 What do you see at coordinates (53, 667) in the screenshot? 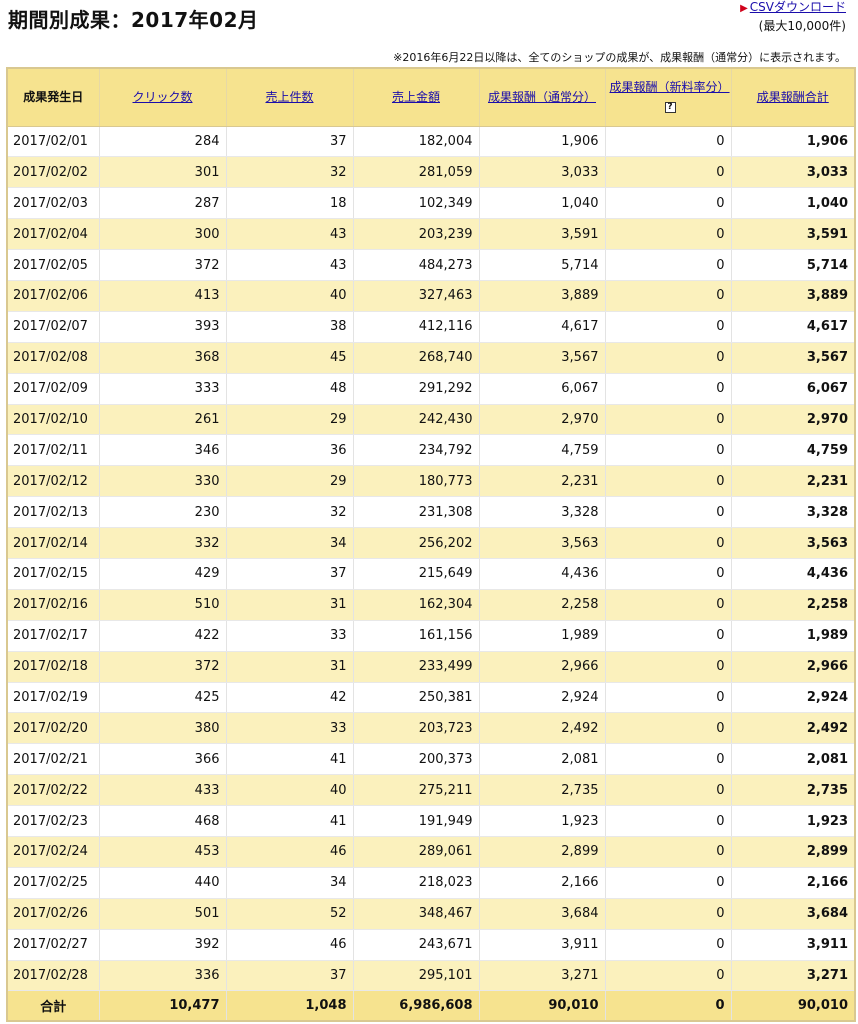
I see `cell-date: 2017/02/18` at bounding box center [53, 667].